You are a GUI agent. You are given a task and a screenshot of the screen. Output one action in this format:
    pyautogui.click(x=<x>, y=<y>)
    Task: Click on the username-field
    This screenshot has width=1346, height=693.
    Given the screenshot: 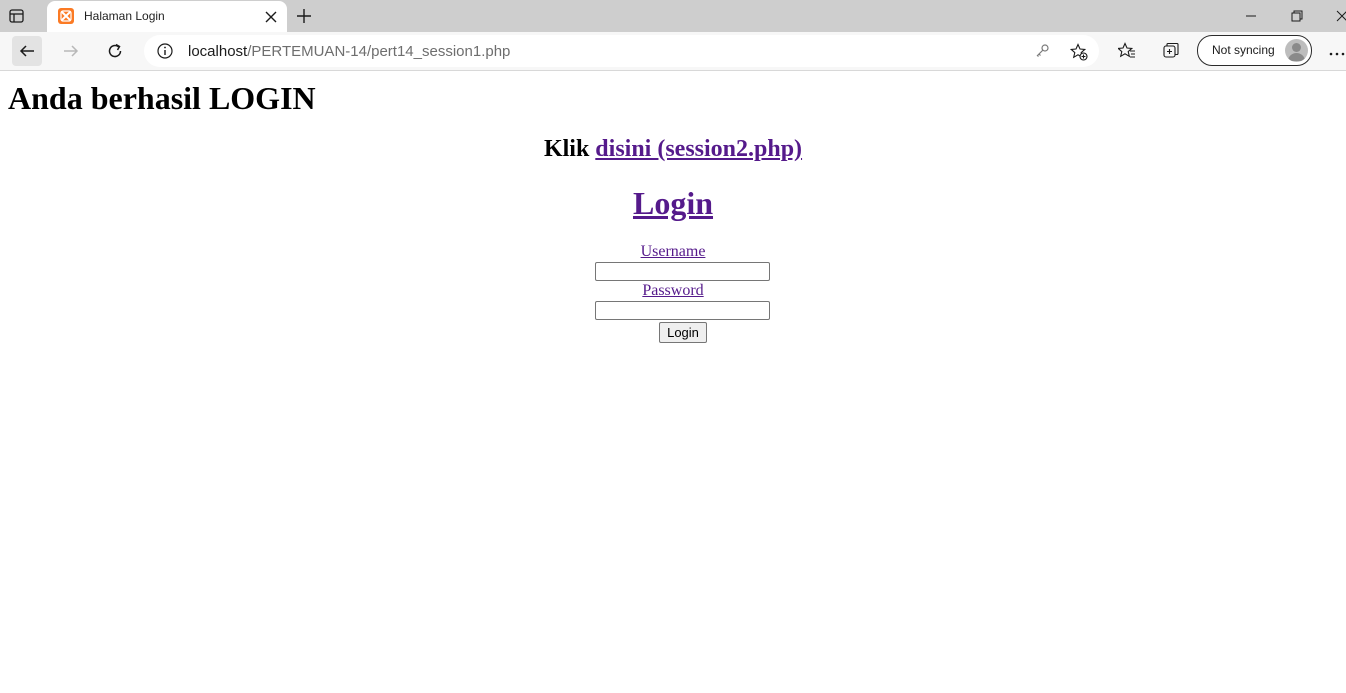 What is the action you would take?
    pyautogui.click(x=682, y=271)
    